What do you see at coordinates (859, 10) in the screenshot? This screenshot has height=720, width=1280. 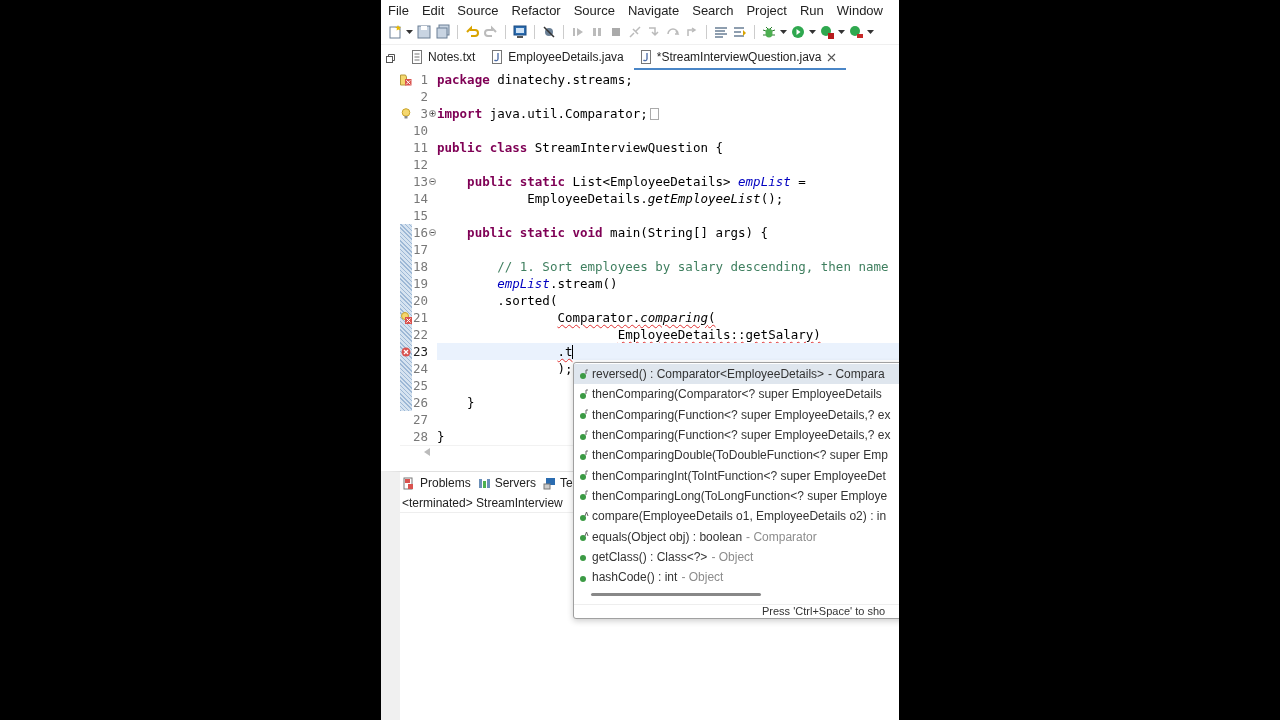 I see `menu-item: Window` at bounding box center [859, 10].